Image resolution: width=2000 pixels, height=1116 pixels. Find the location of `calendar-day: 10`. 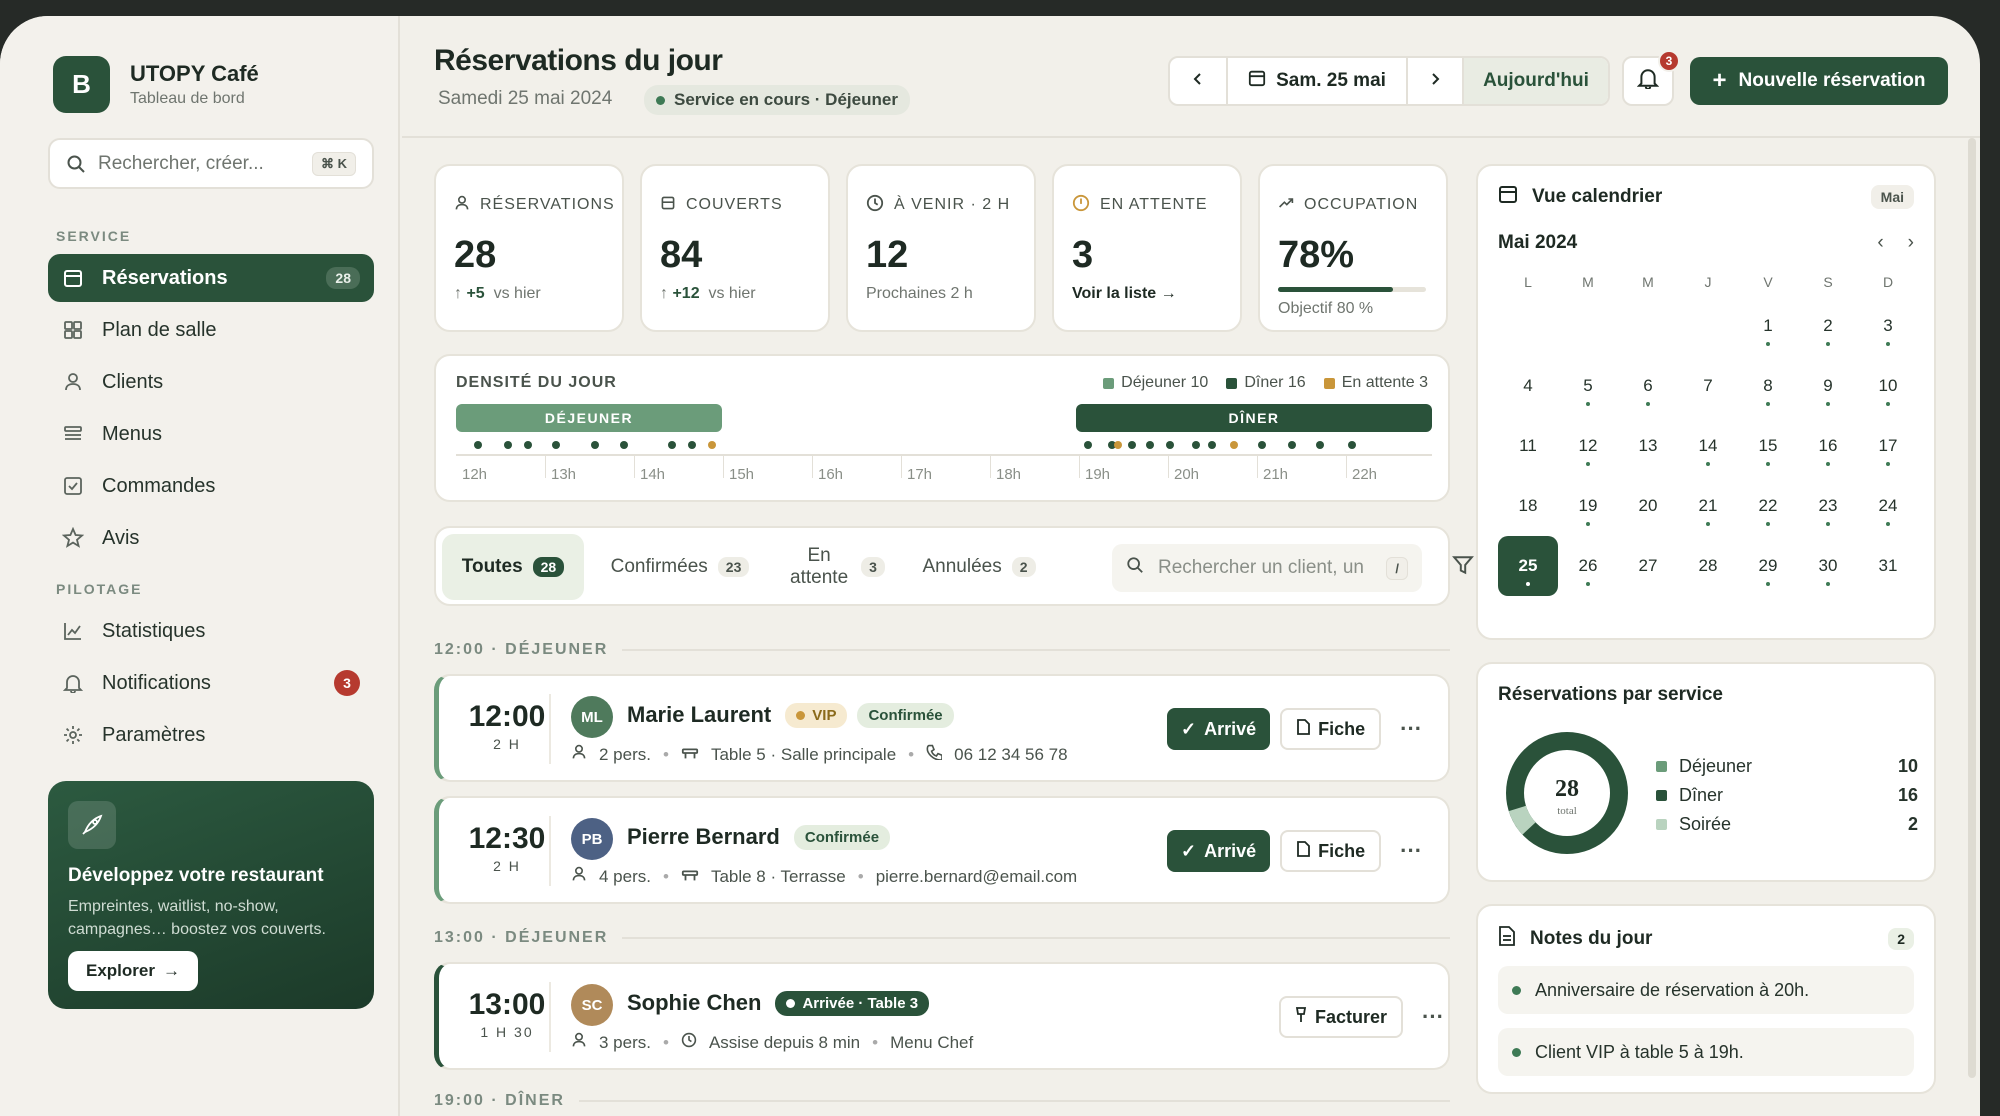

calendar-day: 10 is located at coordinates (1888, 386).